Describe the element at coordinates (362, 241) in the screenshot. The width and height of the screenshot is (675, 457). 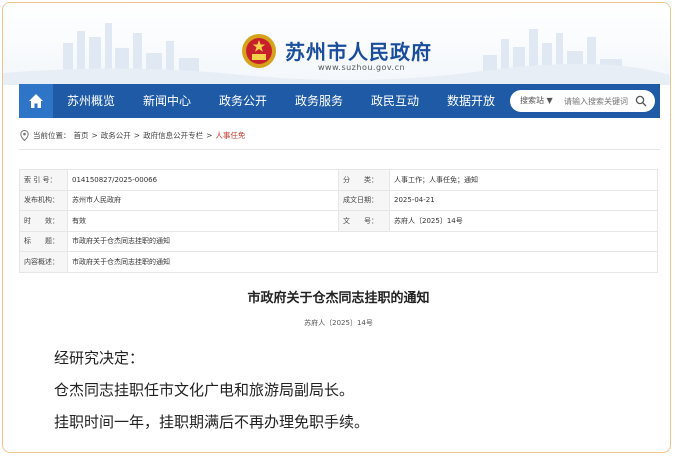
I see `meta-value-title: 市政府关于仓杰同志挂职的通知` at that location.